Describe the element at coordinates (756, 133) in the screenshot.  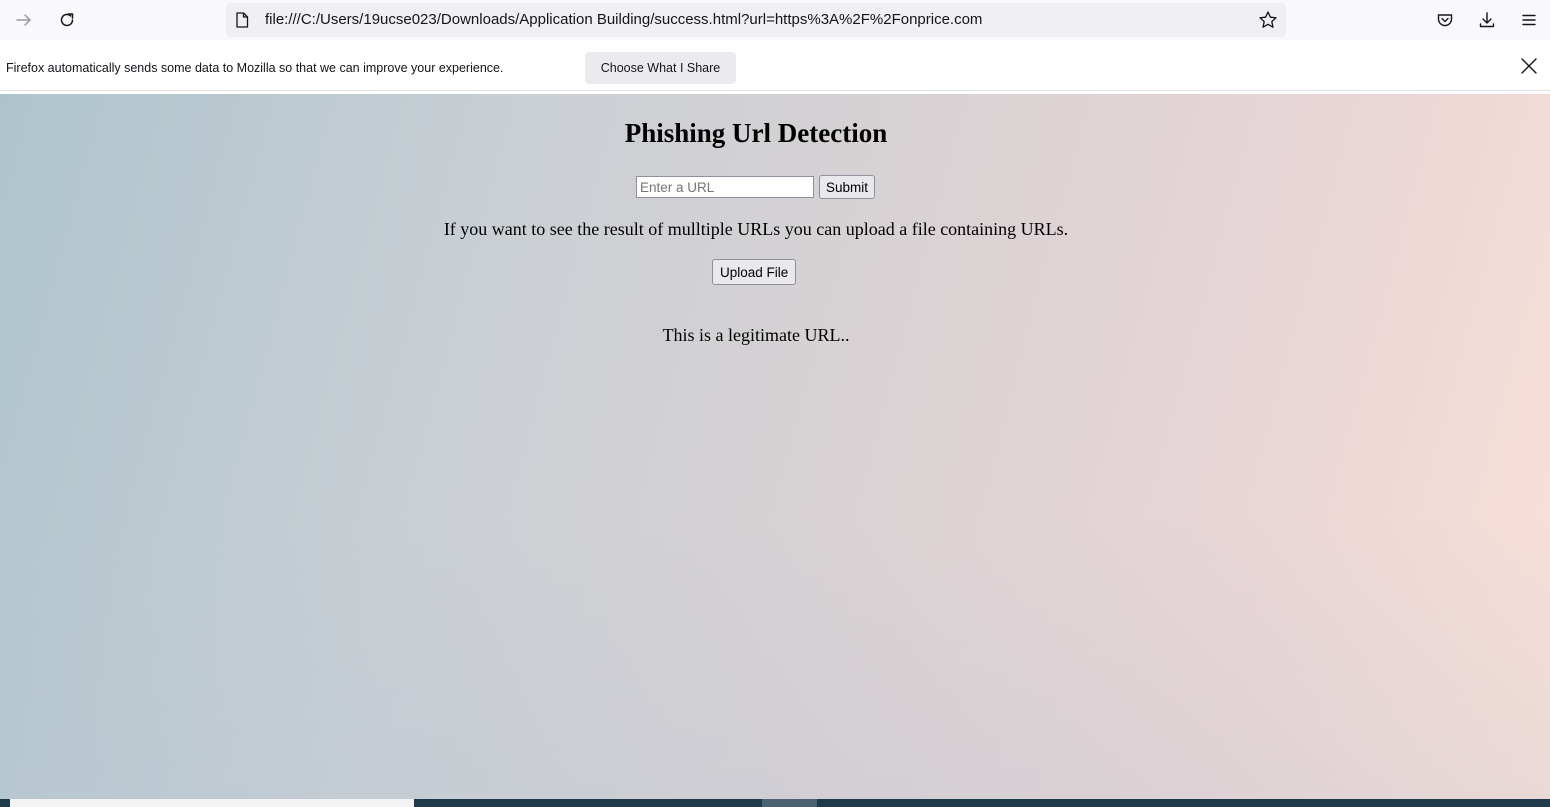
I see `page-title: Phishing Url Detection` at that location.